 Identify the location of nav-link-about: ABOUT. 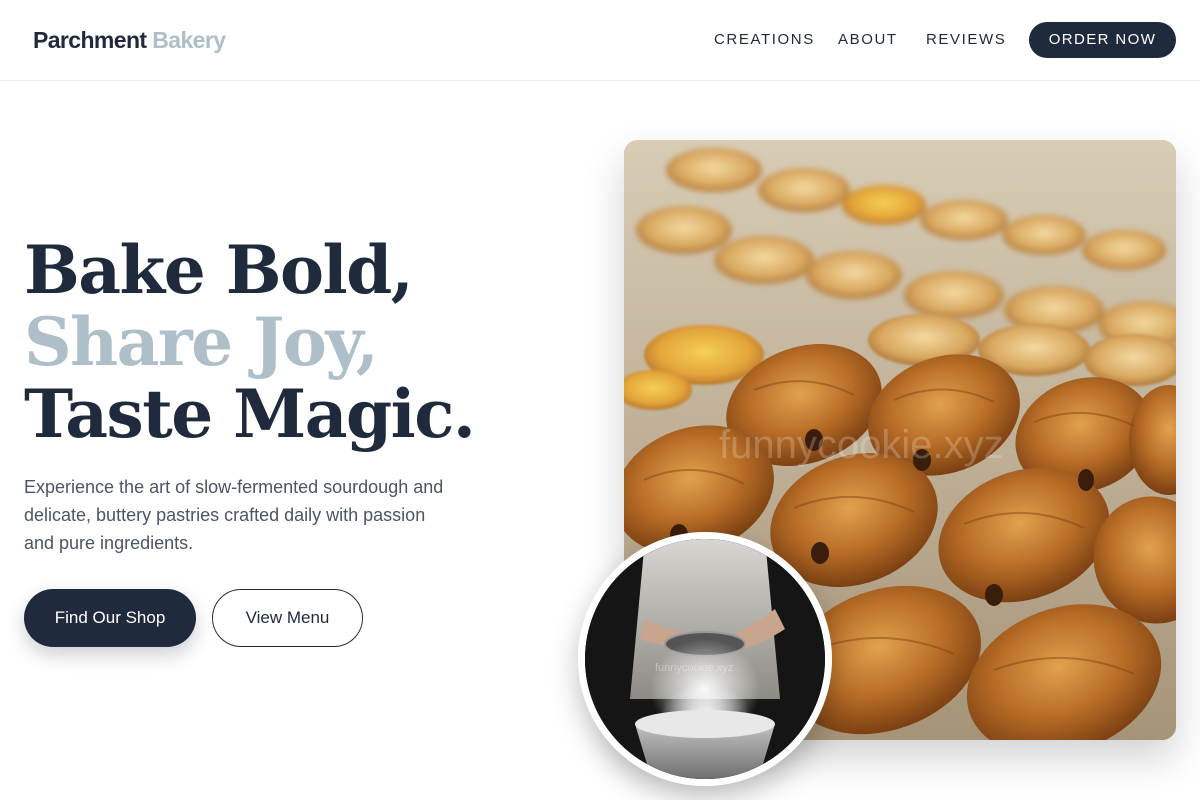
(868, 40).